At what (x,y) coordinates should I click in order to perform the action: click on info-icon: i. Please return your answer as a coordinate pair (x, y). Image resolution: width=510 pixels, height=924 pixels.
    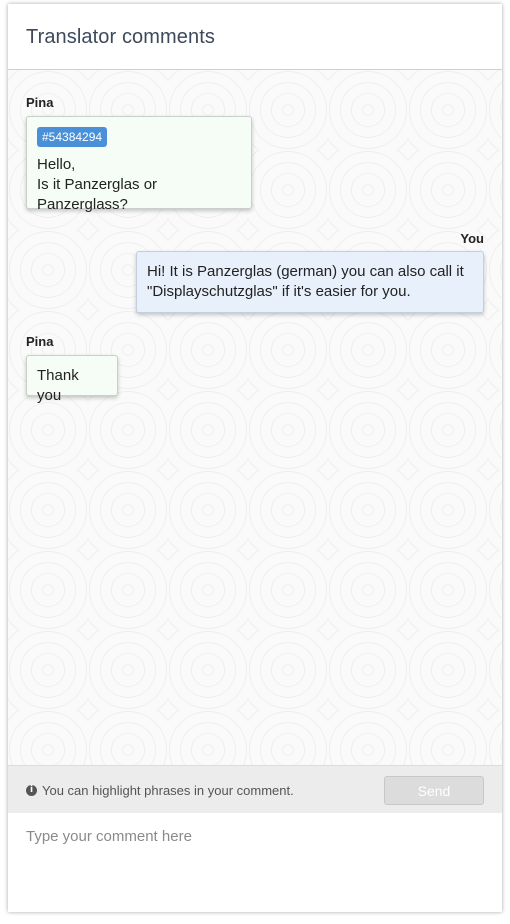
    Looking at the image, I should click on (31, 790).